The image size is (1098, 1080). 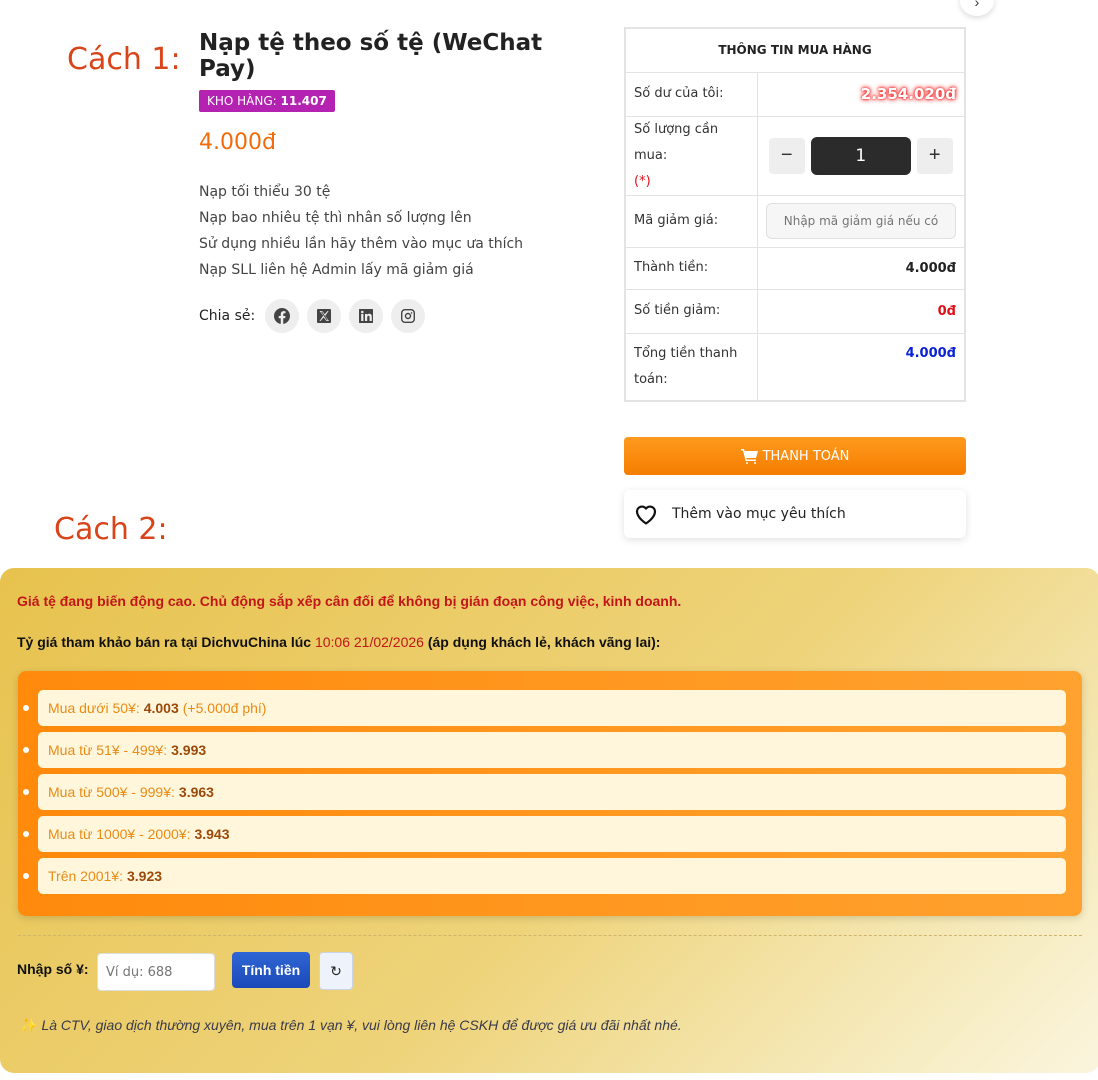 What do you see at coordinates (212, 834) in the screenshot?
I see `tier-value: 3.943` at bounding box center [212, 834].